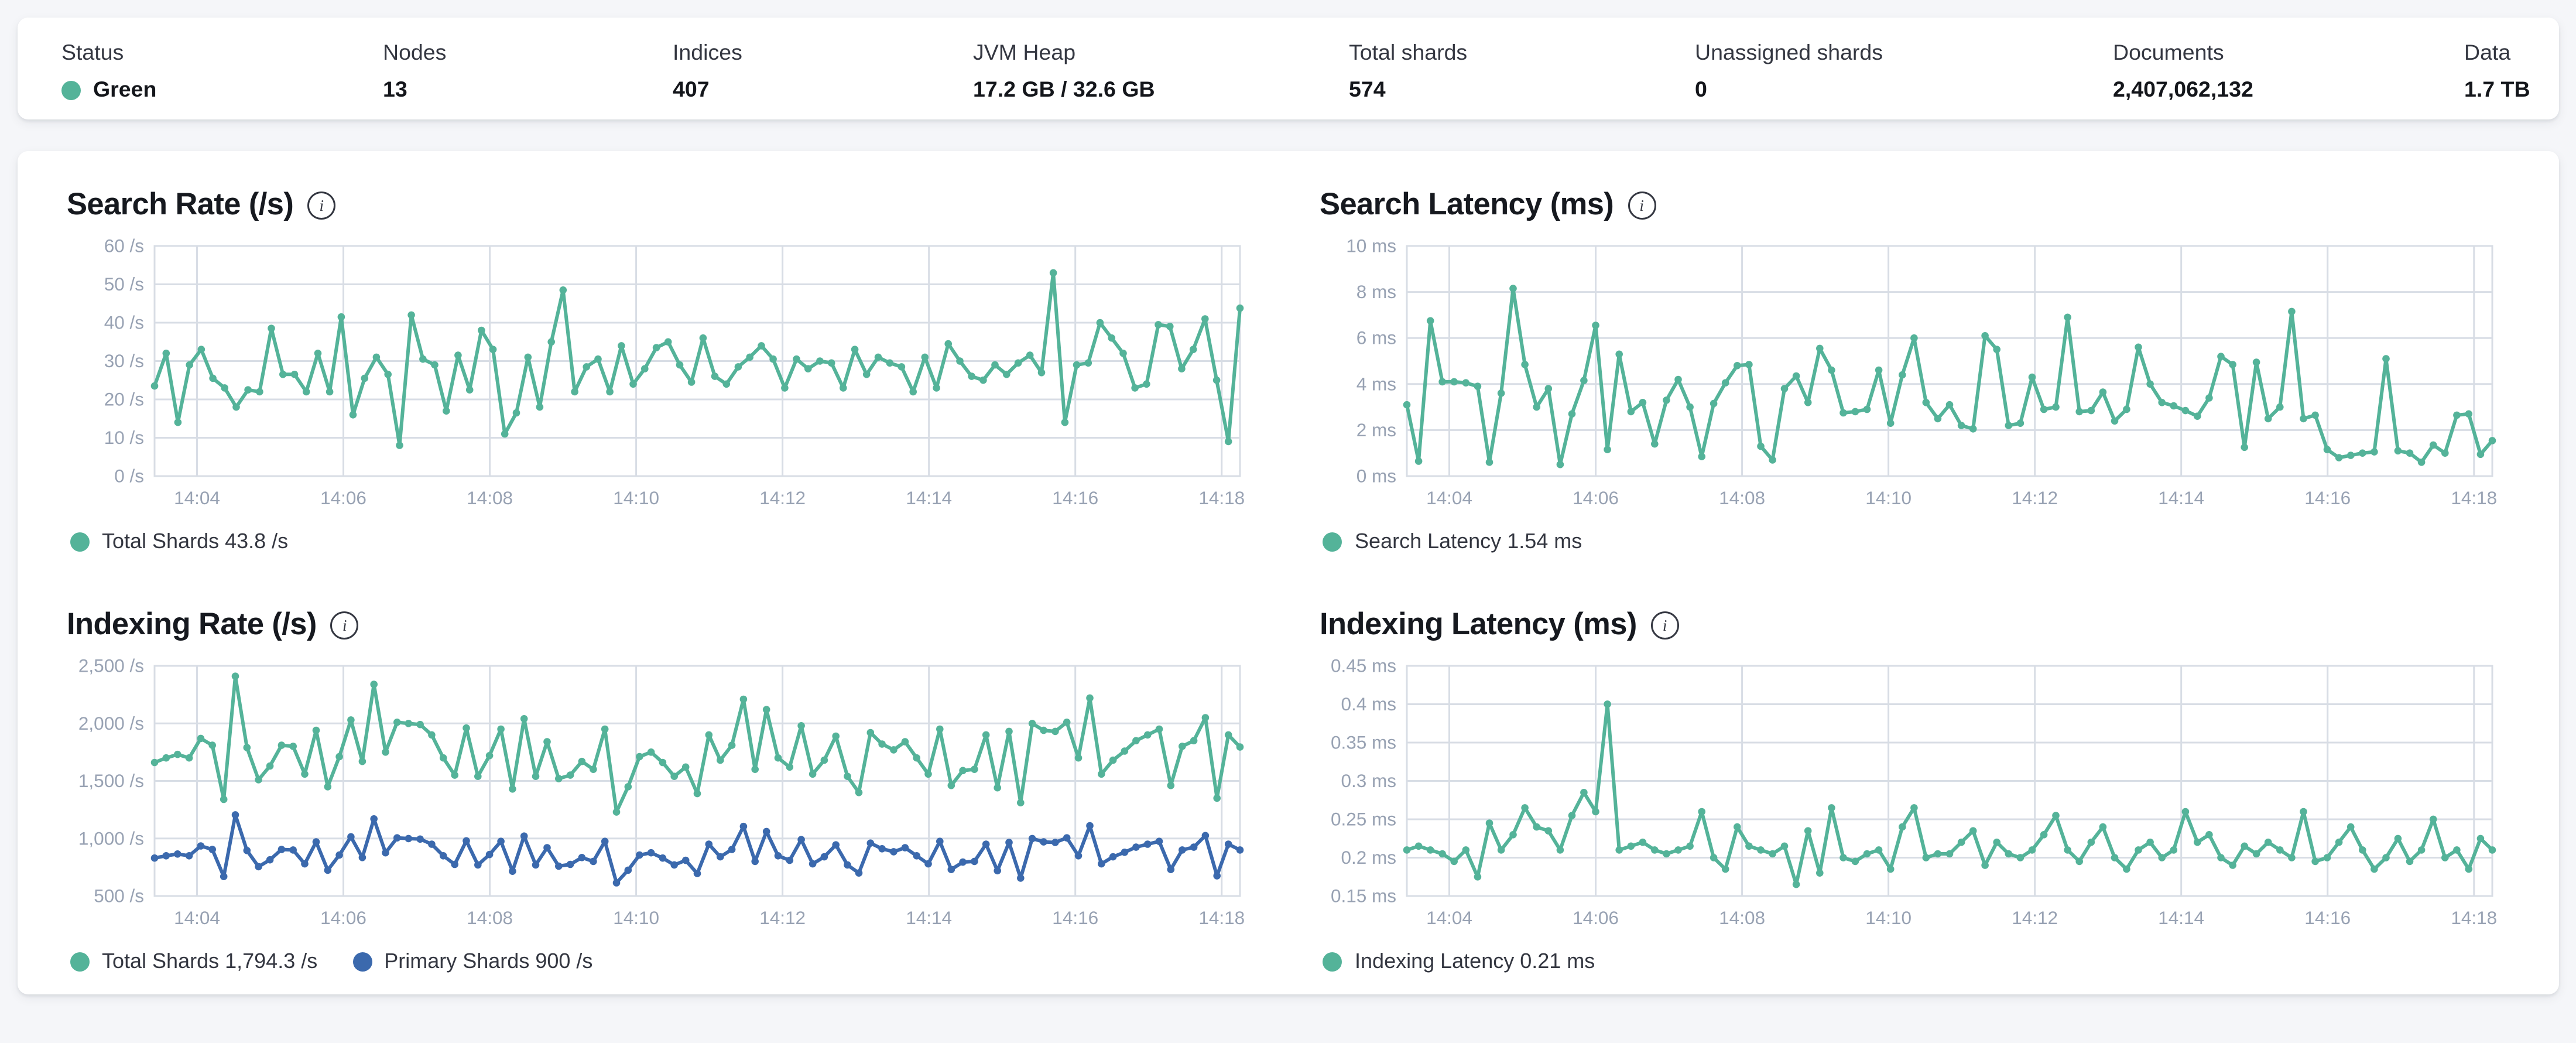  Describe the element at coordinates (1064, 71) in the screenshot. I see `stat-jvm-heap: JVM Heap 17.2 GB / 32.6 GB` at that location.